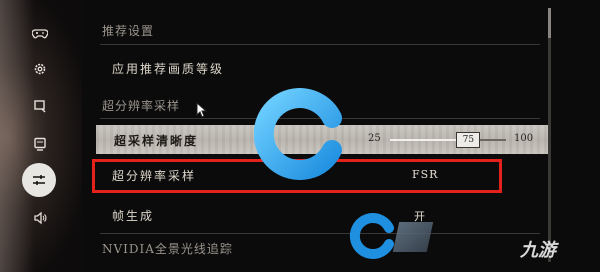  What do you see at coordinates (167, 249) in the screenshot?
I see `section-nvidia-heading: NVIDIA全景光线追踪` at bounding box center [167, 249].